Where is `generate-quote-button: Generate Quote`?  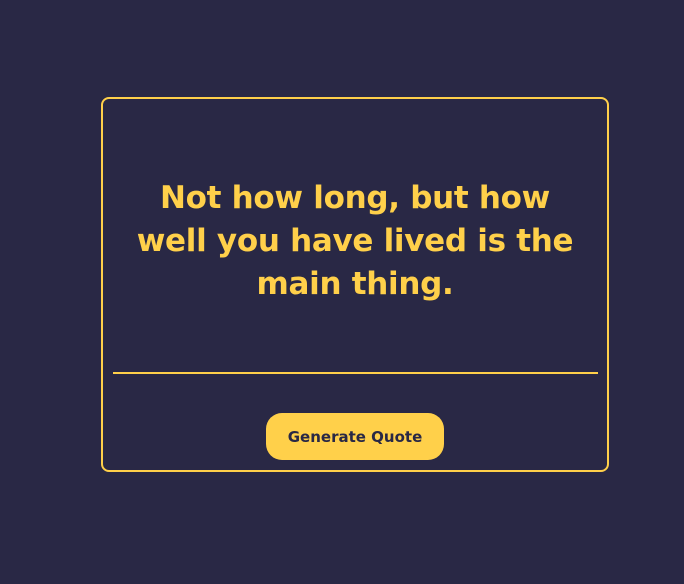 generate-quote-button: Generate Quote is located at coordinates (355, 436).